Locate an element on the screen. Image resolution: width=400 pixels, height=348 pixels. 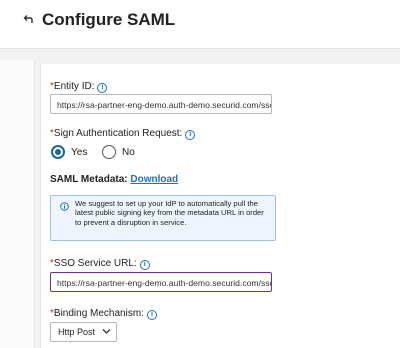
sign-request-label: *Sign Authentication Request: i is located at coordinates (123, 134).